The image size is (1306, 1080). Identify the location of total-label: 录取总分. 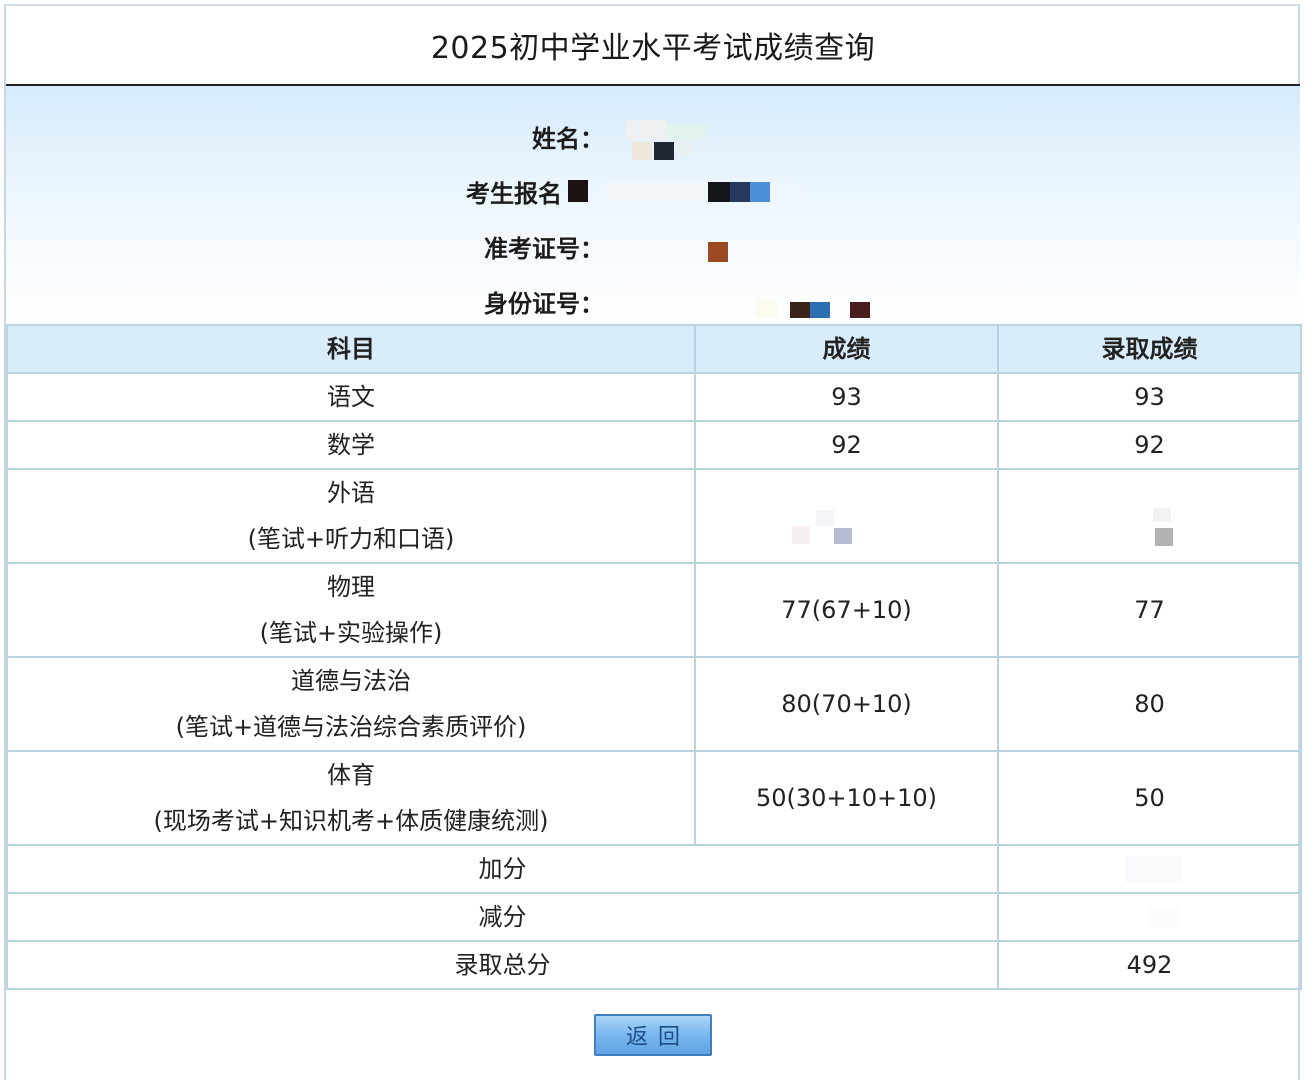
(502, 965).